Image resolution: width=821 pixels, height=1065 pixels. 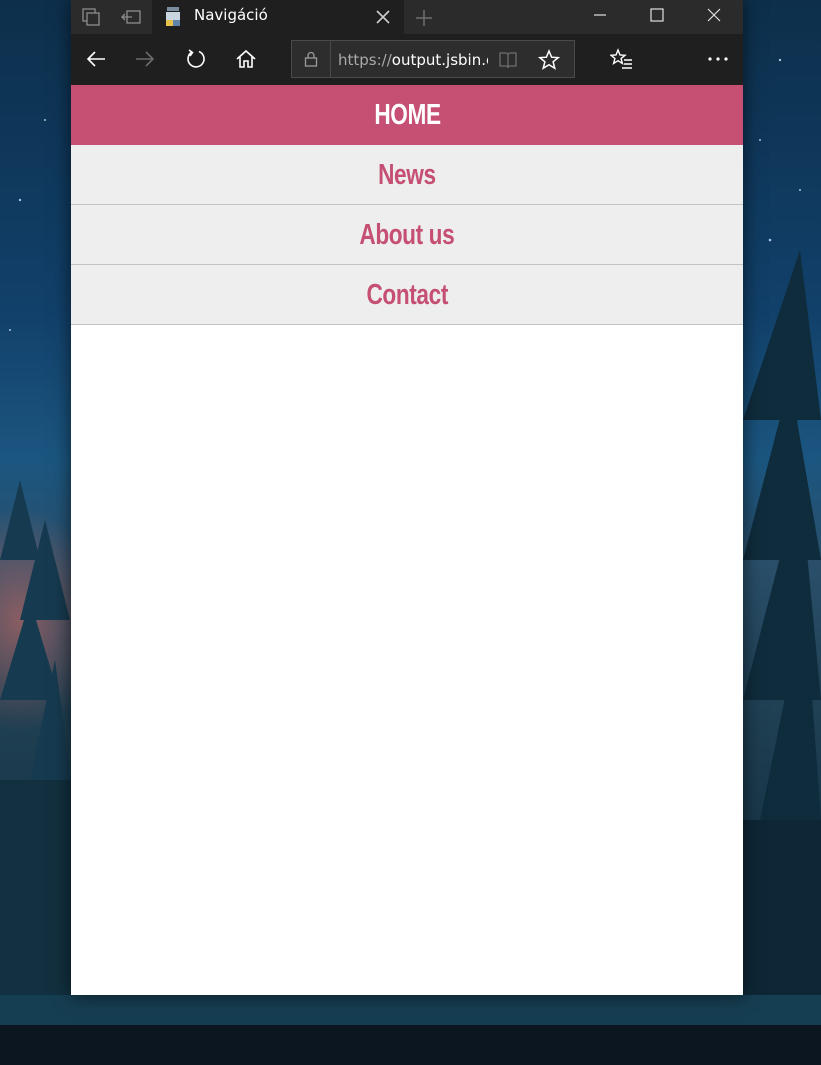 I want to click on navigation-bar: https://output.jsbin.c, so click(x=407, y=59).